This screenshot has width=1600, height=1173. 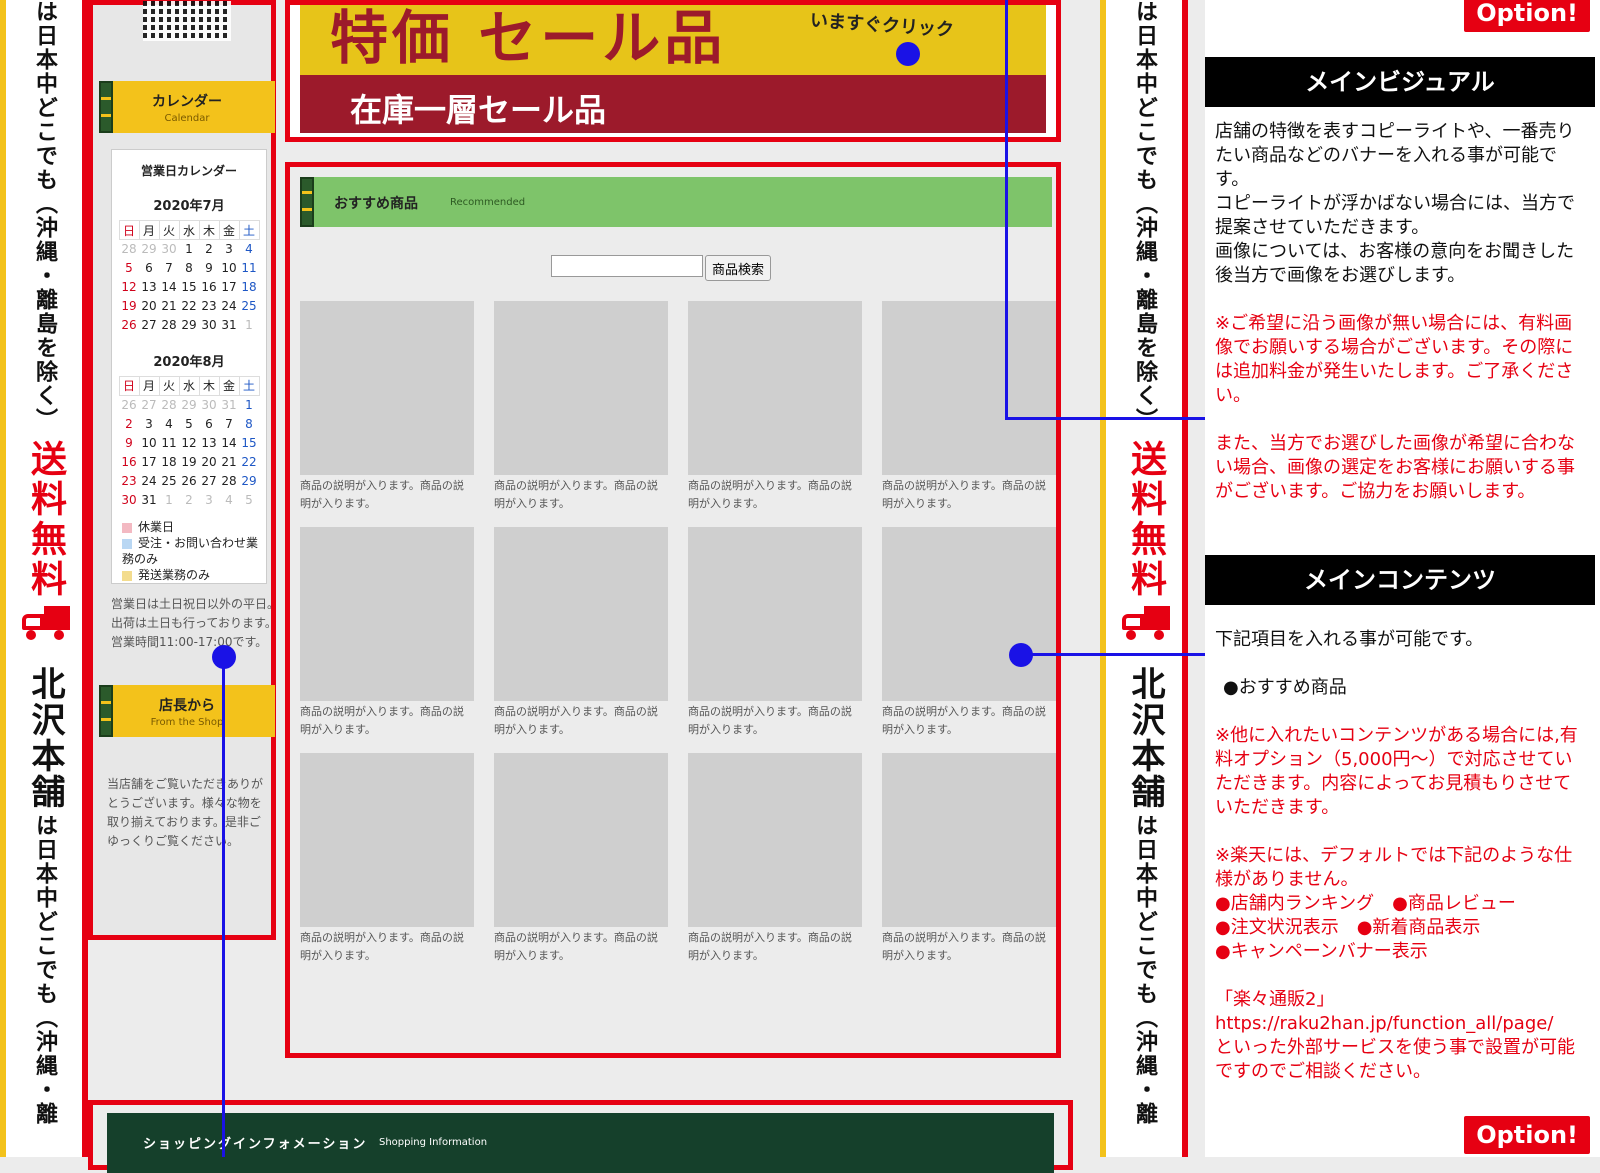 What do you see at coordinates (169, 268) in the screenshot?
I see `calendar-day: 7` at bounding box center [169, 268].